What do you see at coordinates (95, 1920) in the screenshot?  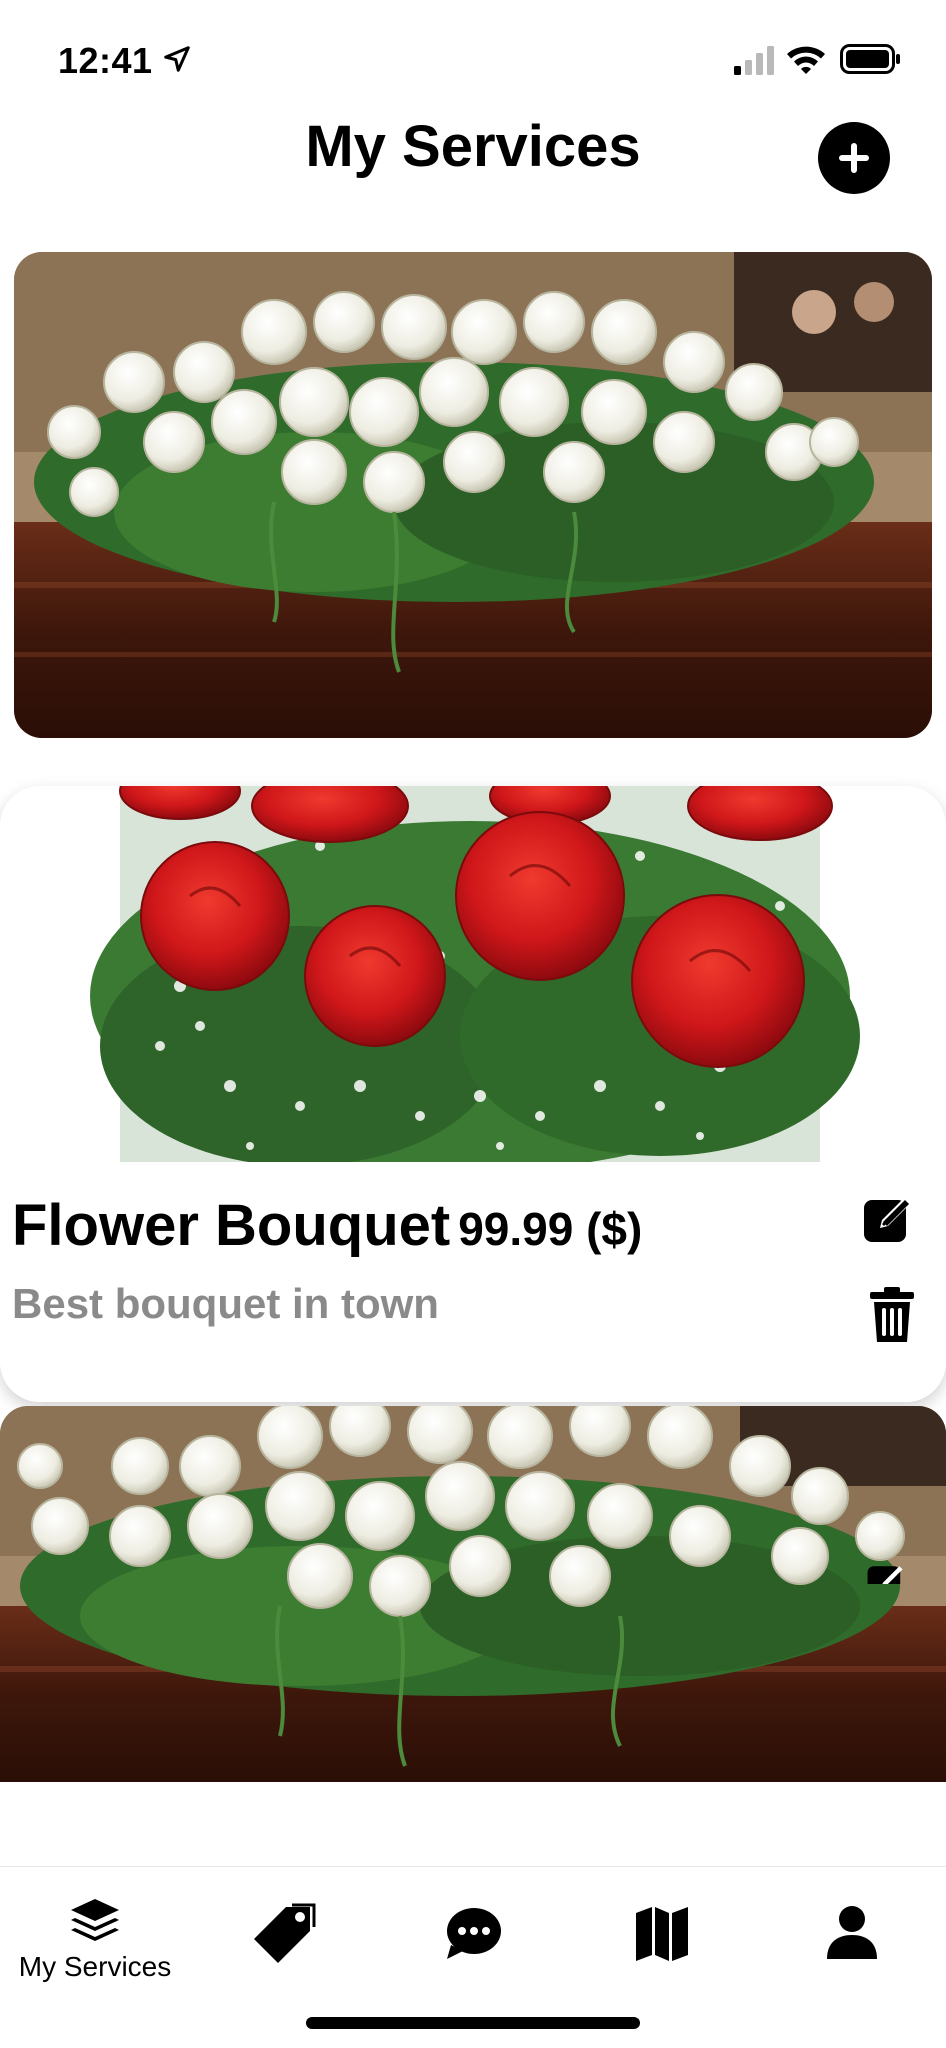 I see `layers-icon` at bounding box center [95, 1920].